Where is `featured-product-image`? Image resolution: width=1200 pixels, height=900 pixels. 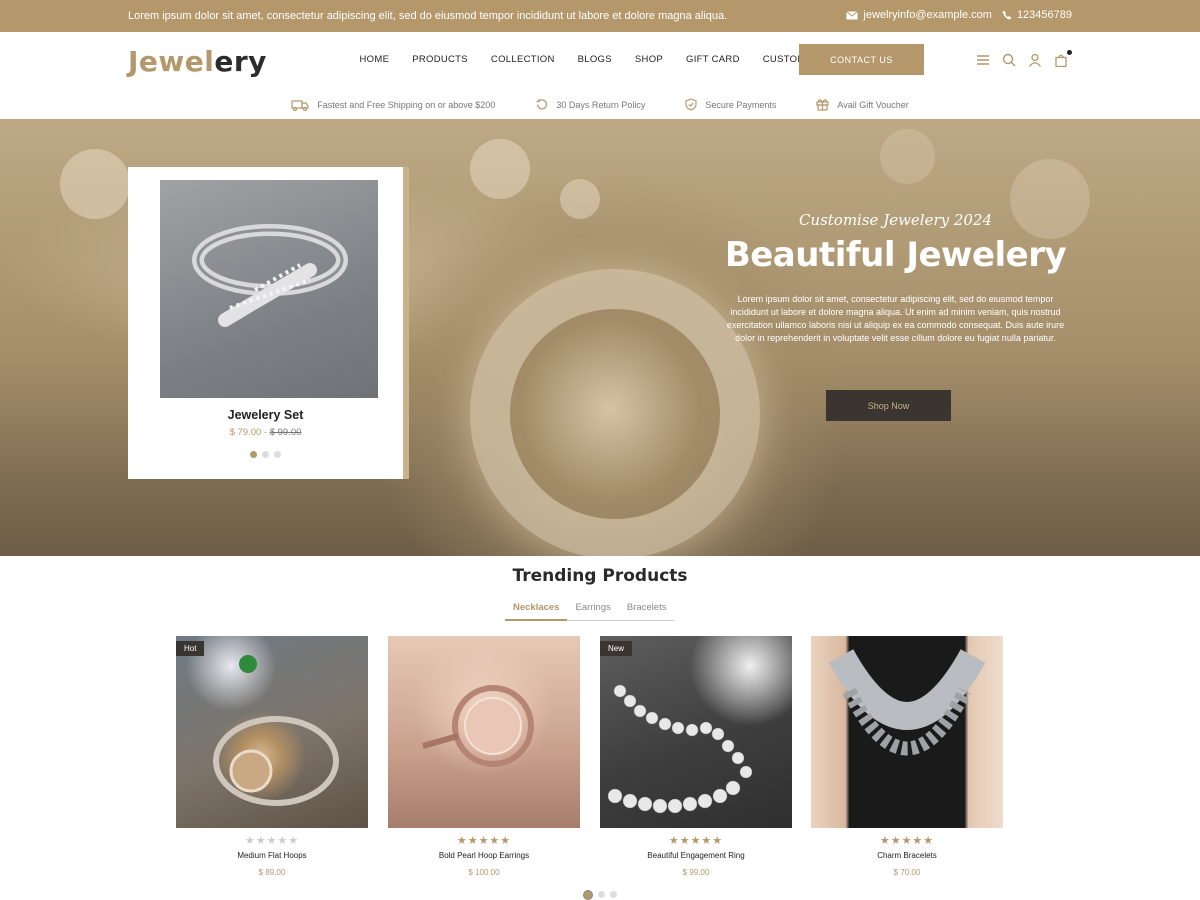 featured-product-image is located at coordinates (269, 289).